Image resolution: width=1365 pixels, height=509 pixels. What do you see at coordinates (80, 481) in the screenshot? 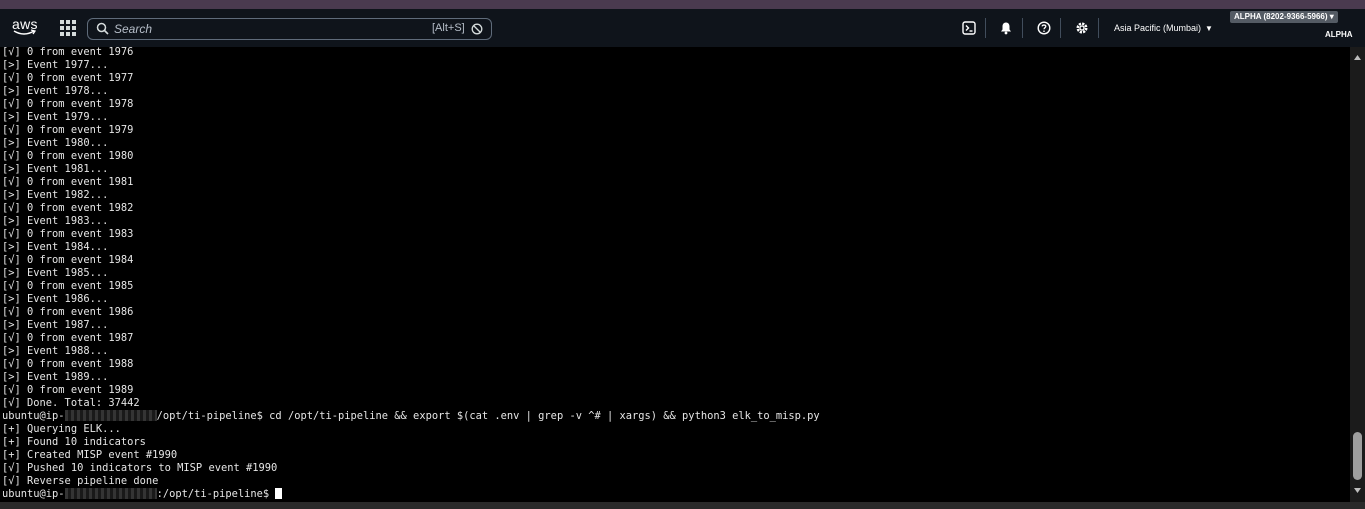
I see `terminal-line: [√] Reverse pipeline done` at bounding box center [80, 481].